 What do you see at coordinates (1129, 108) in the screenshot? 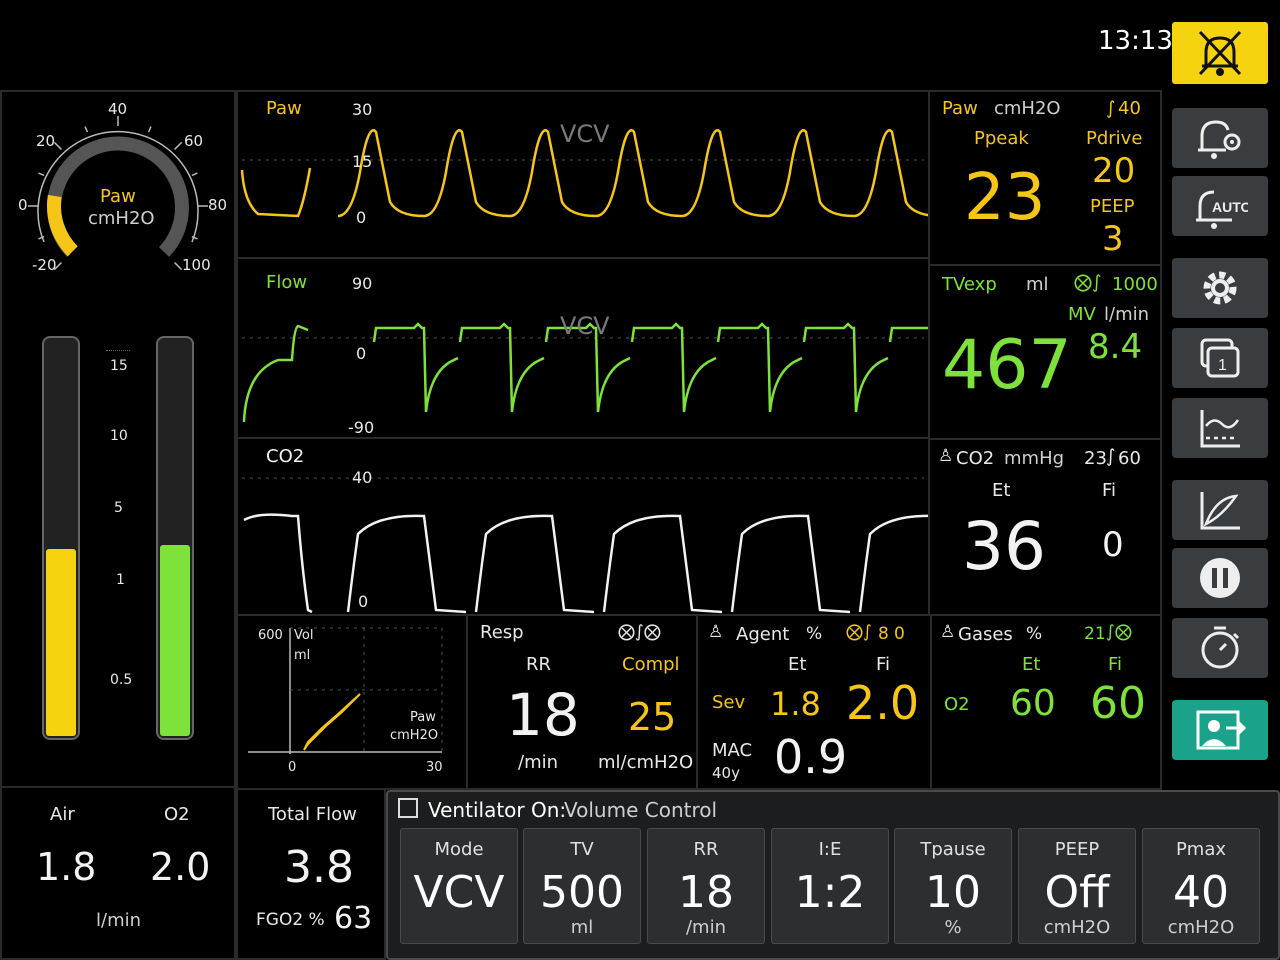
I see `paw-limit: 40` at bounding box center [1129, 108].